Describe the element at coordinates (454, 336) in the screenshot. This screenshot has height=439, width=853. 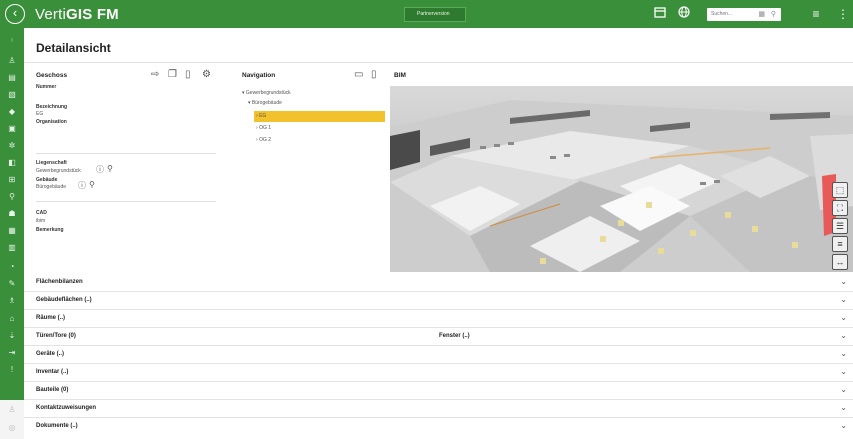
I see `accordion-label-fenster: Fenster (..)` at that location.